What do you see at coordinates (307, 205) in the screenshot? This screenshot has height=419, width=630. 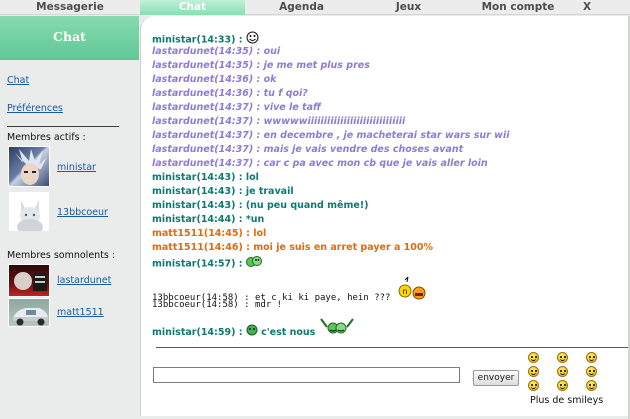 I see `message-text: (nu peu quand même!)` at bounding box center [307, 205].